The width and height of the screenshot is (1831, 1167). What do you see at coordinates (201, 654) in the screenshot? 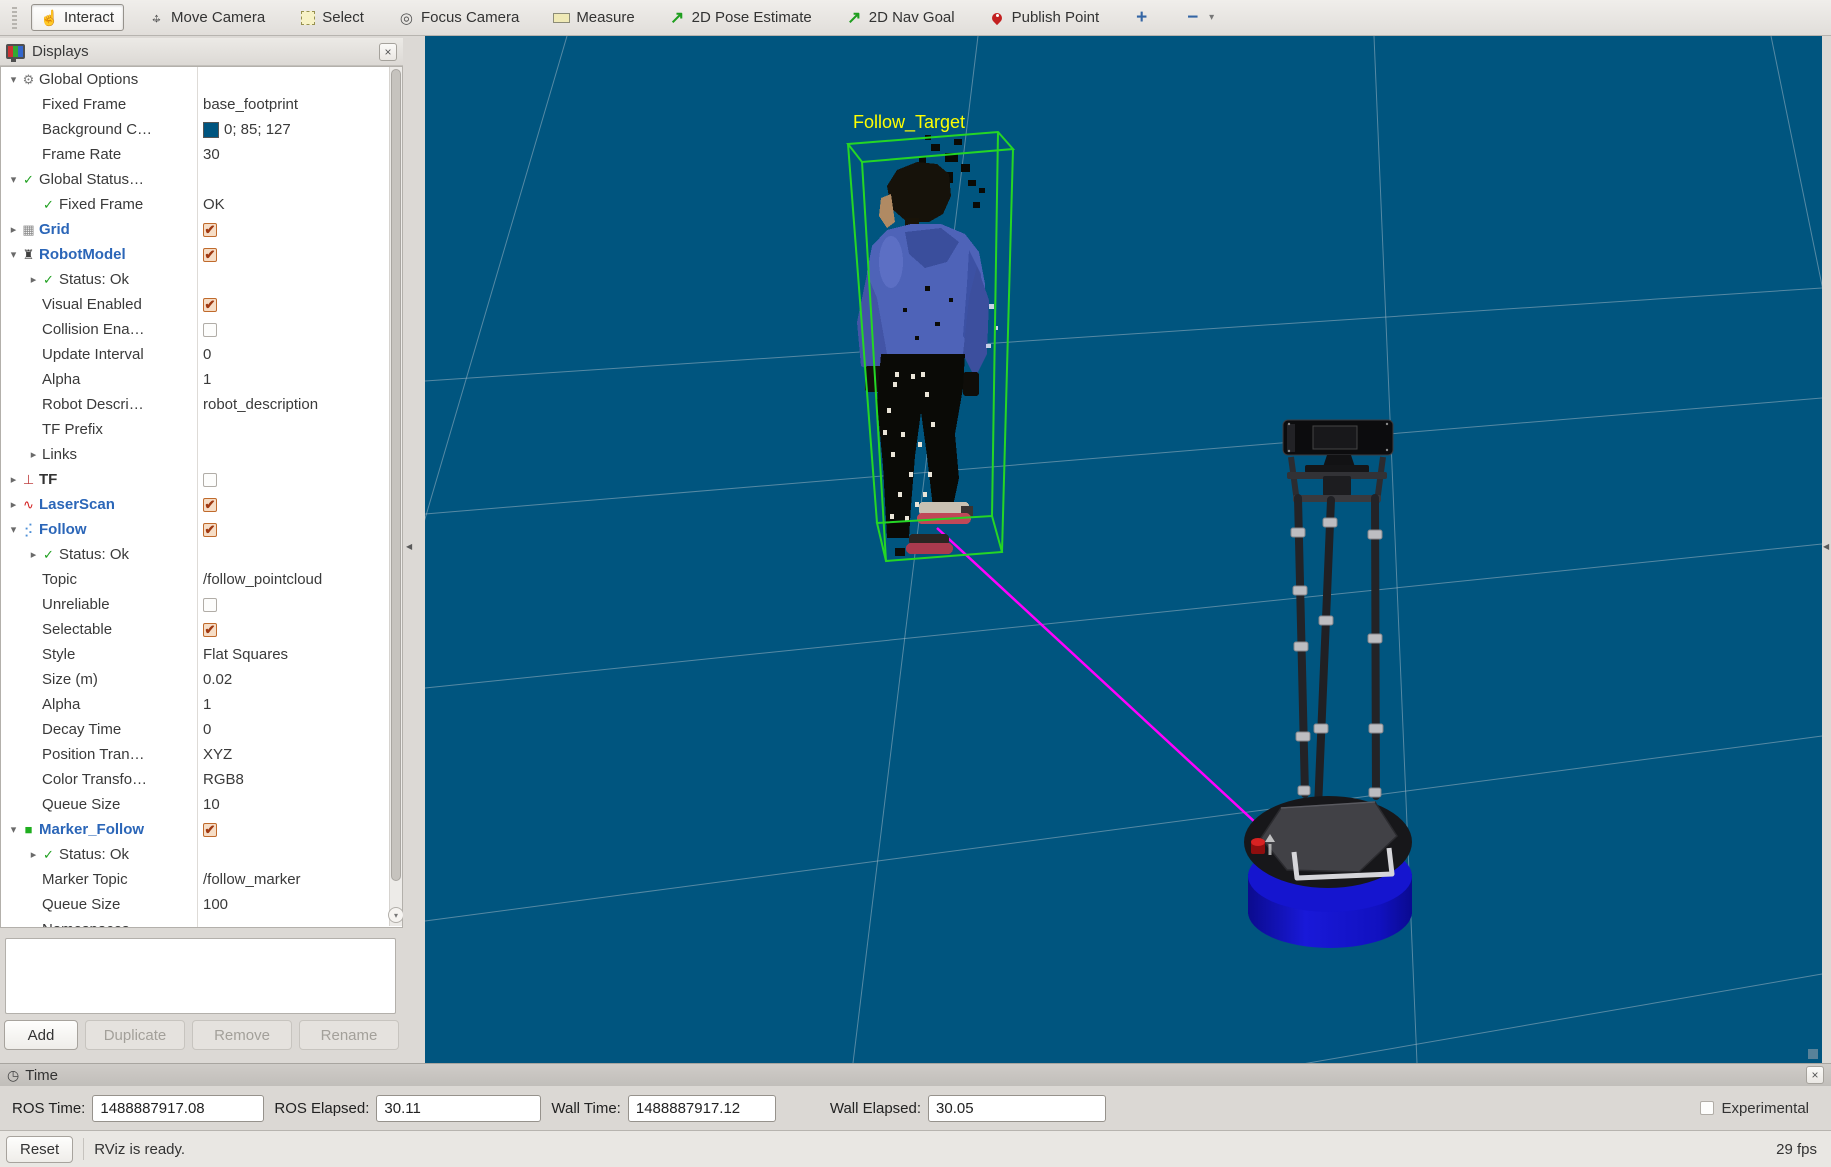
I see `tree-row-style: Style Flat Squares` at bounding box center [201, 654].